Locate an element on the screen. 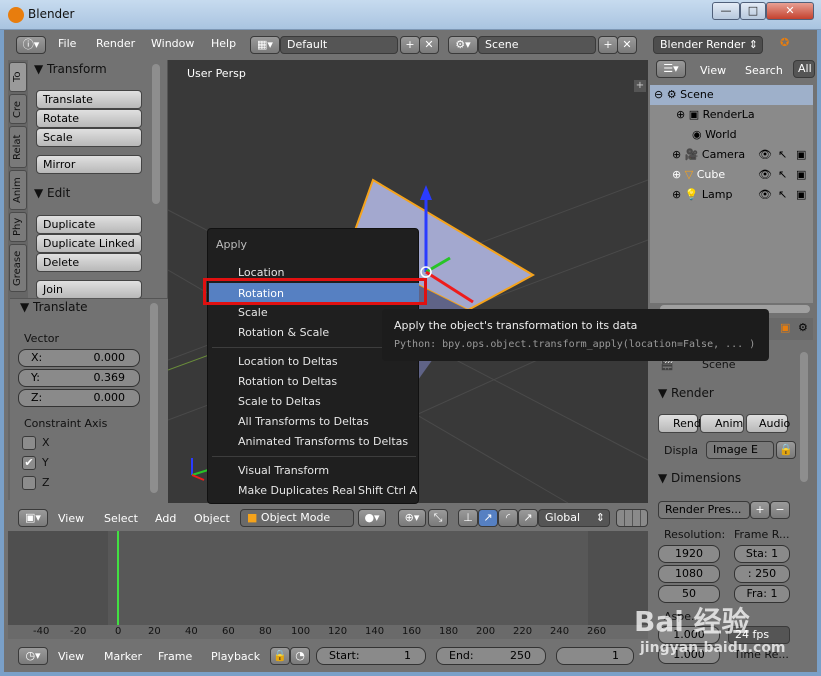  outliner-menu-view: View is located at coordinates (713, 70).